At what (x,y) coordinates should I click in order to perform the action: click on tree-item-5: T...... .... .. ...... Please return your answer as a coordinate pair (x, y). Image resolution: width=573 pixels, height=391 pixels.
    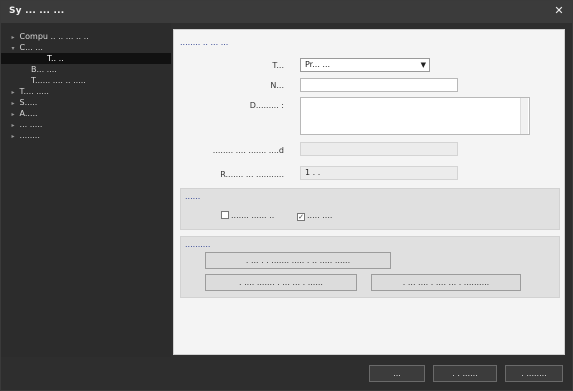
    Looking at the image, I should click on (86, 80).